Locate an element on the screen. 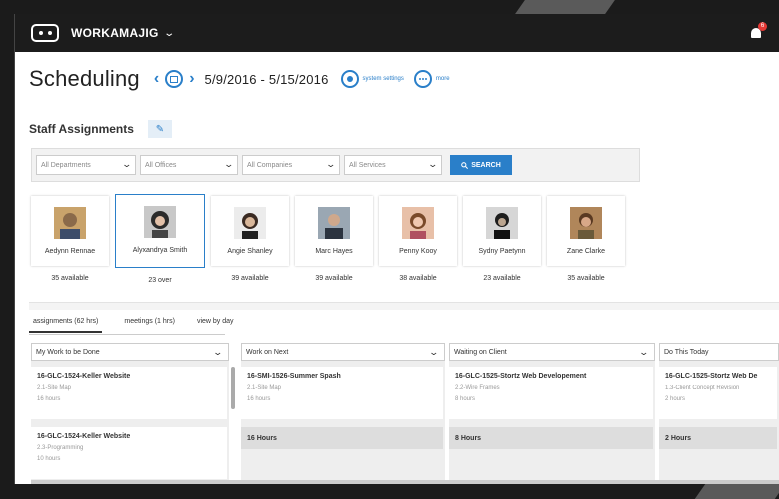 Image resolution: width=779 pixels, height=499 pixels. chevron-right-icon: › is located at coordinates (191, 79).